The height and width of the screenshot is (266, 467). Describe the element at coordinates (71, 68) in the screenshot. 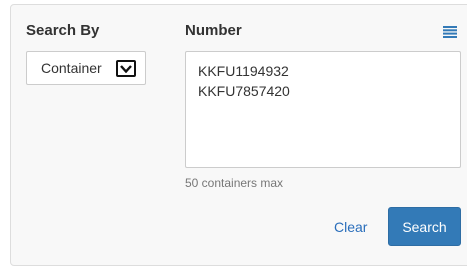

I see `search-by-selected-value: Container` at that location.